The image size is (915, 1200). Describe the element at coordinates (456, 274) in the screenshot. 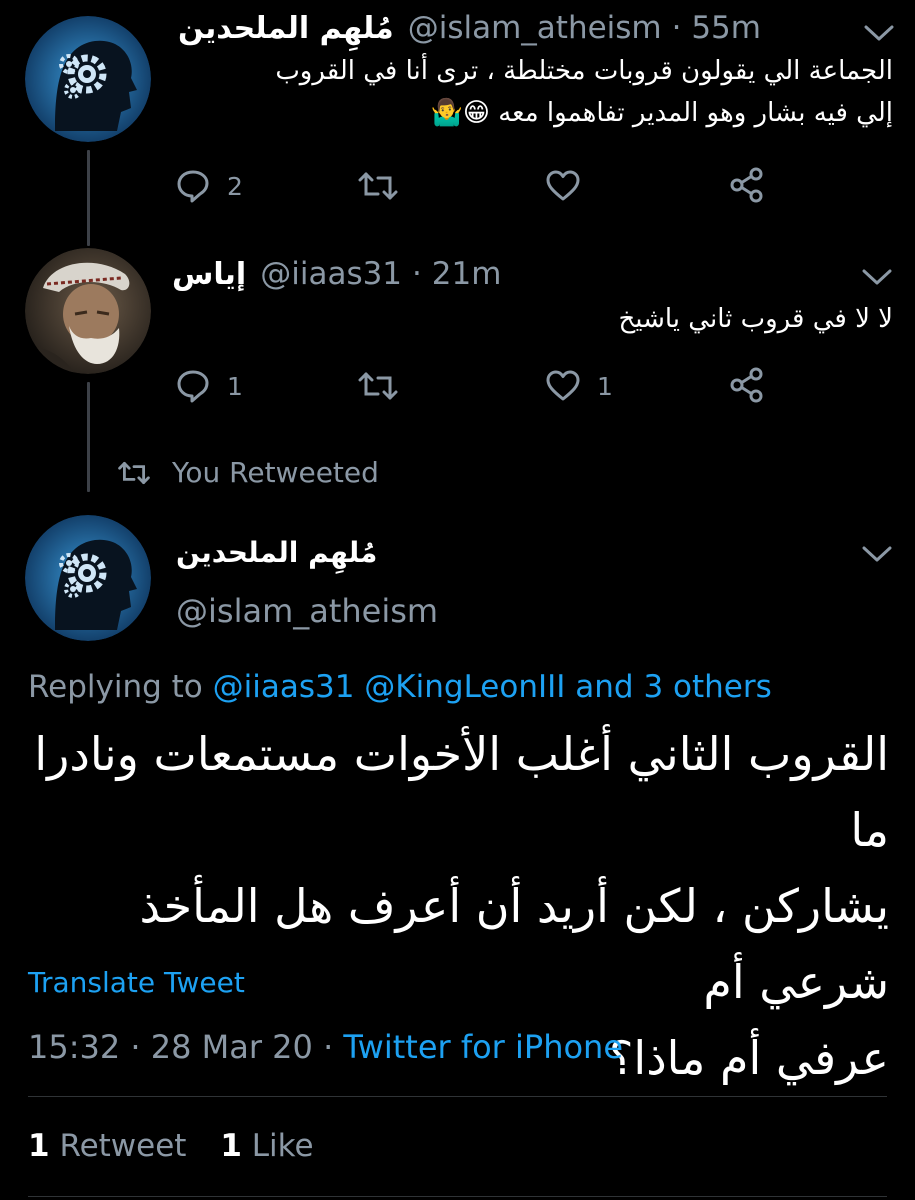

I see `tweet-time: · 21m` at that location.